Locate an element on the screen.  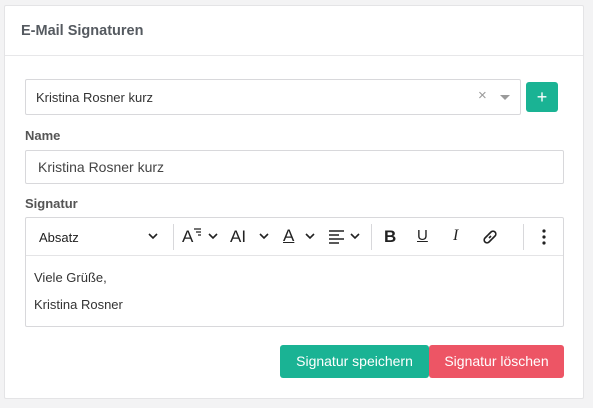
line-height-dropdown: AI is located at coordinates (250, 237).